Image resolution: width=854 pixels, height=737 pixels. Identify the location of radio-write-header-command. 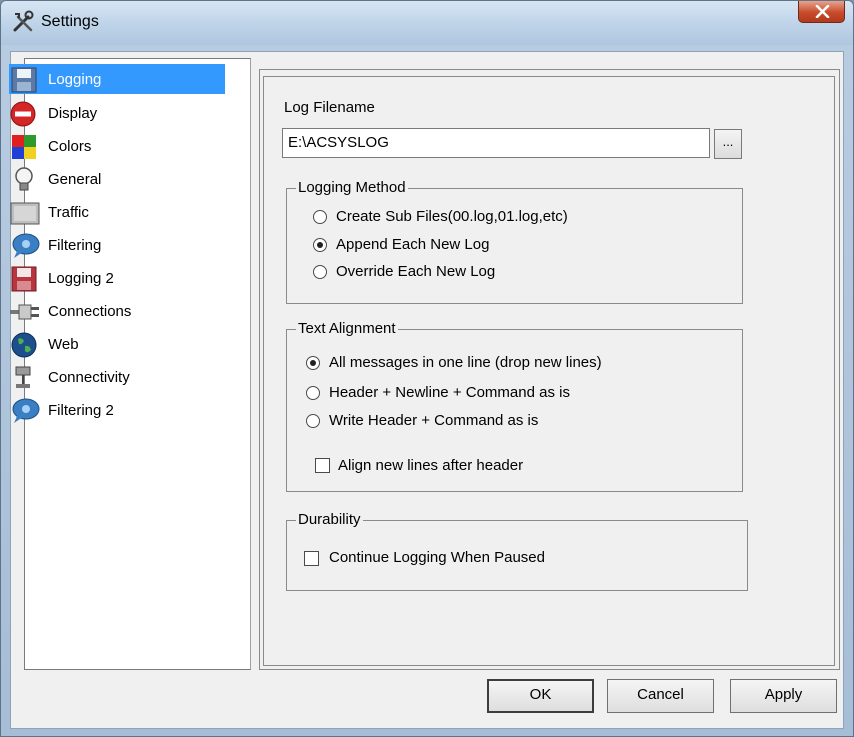
(313, 421).